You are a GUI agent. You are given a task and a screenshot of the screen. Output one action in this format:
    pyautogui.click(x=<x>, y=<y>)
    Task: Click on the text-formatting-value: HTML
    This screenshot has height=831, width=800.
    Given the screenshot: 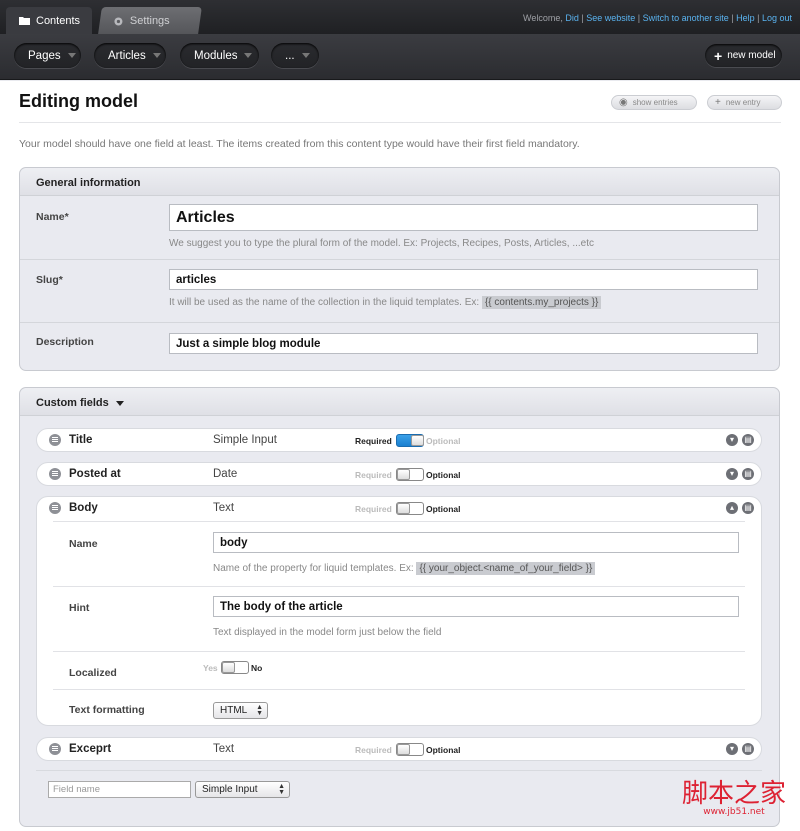 What is the action you would take?
    pyautogui.click(x=234, y=710)
    